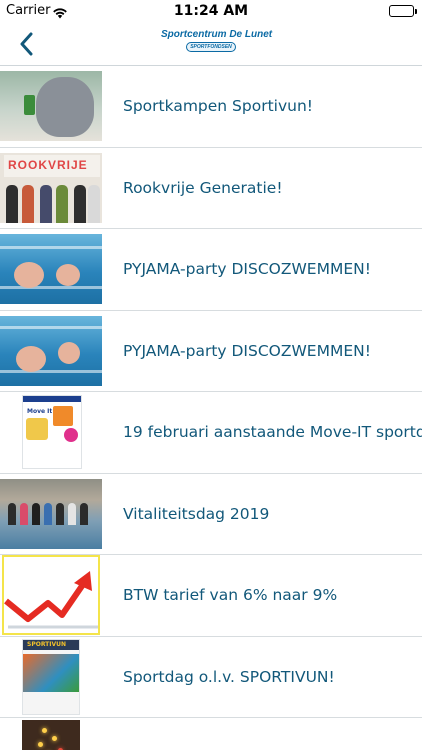 Image resolution: width=422 pixels, height=750 pixels. Describe the element at coordinates (51, 600) in the screenshot. I see `trend-arrow-icon` at that location.